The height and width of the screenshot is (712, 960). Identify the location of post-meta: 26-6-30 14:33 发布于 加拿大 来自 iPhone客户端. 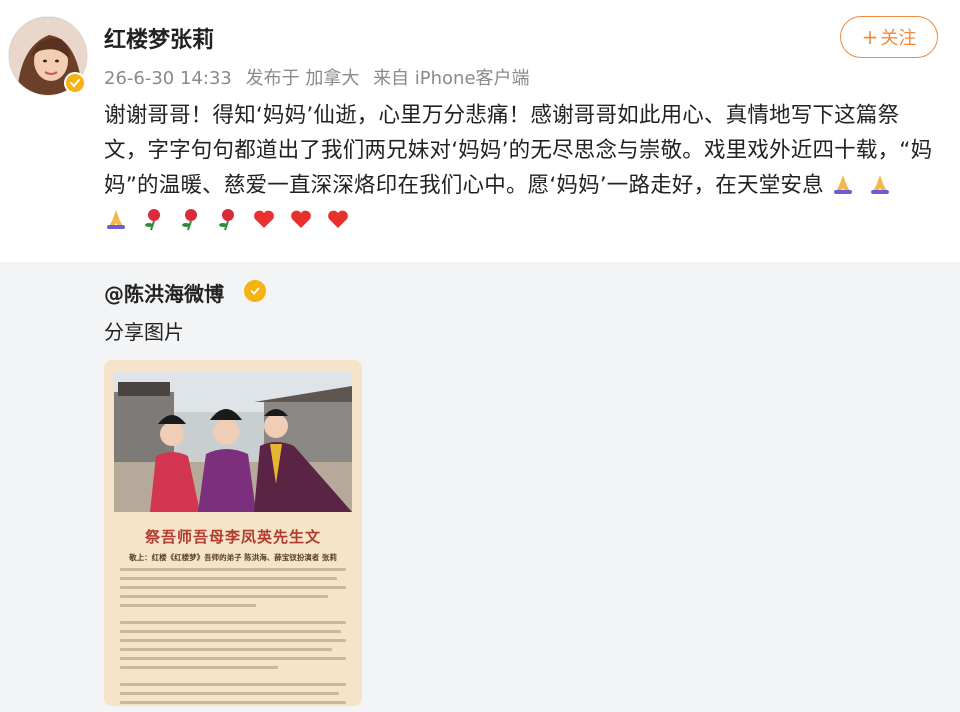
(321, 77).